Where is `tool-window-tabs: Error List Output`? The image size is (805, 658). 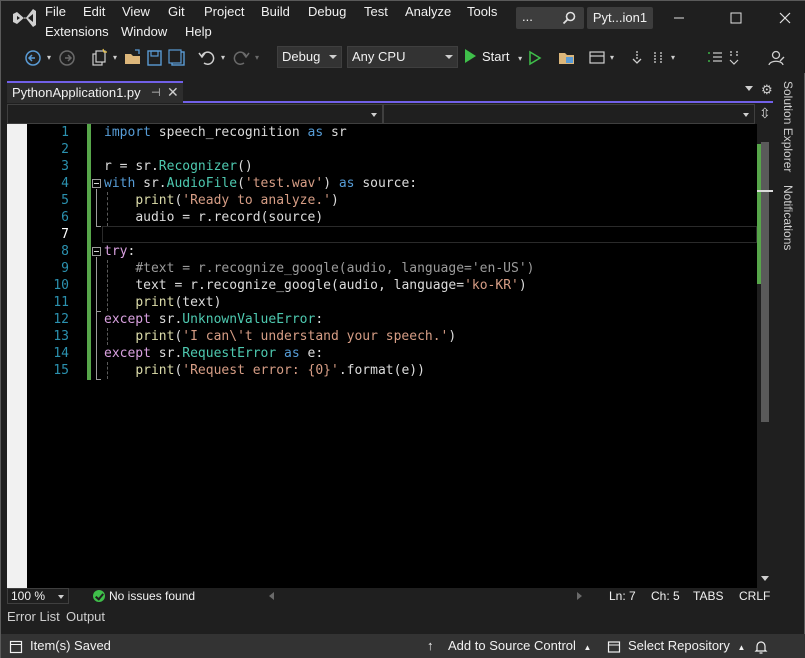 tool-window-tabs: Error List Output is located at coordinates (403, 619).